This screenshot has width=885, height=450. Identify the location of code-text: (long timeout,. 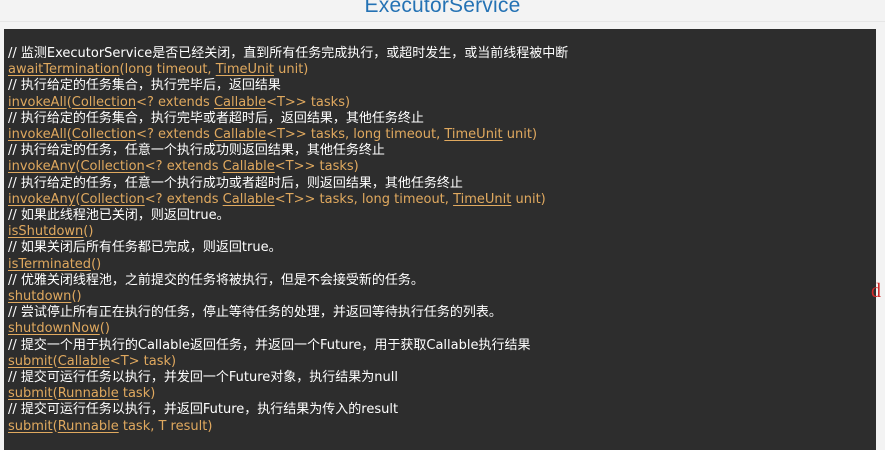
(167, 70).